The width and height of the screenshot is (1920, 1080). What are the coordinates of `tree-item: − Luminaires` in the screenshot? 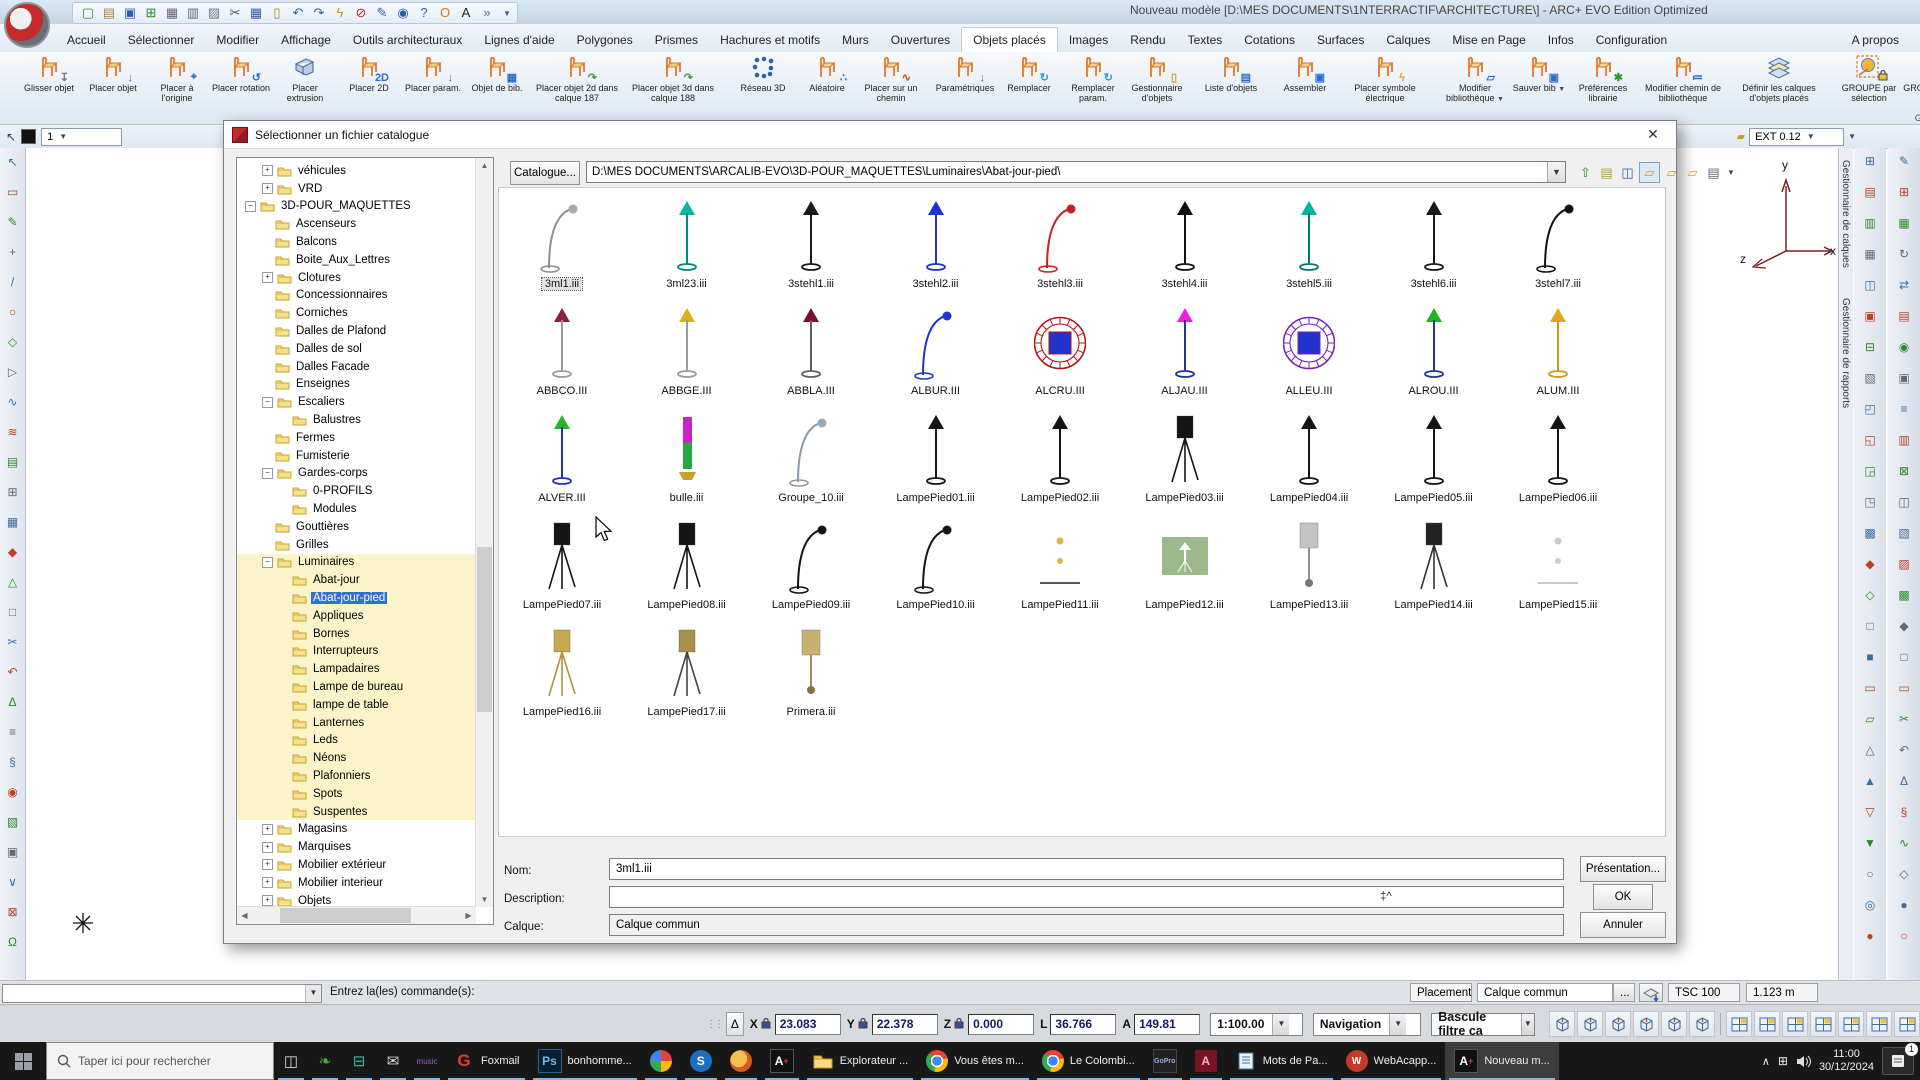 It's located at (356, 562).